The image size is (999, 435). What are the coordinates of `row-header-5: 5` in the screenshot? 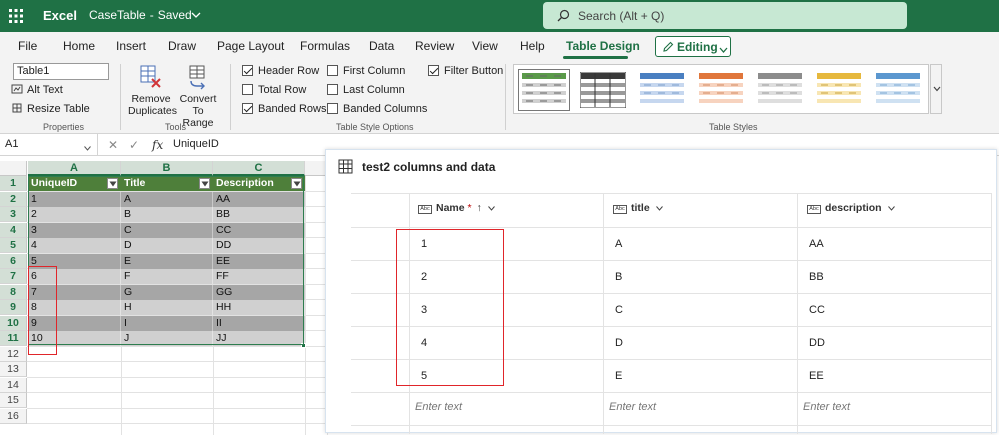 It's located at (13, 245).